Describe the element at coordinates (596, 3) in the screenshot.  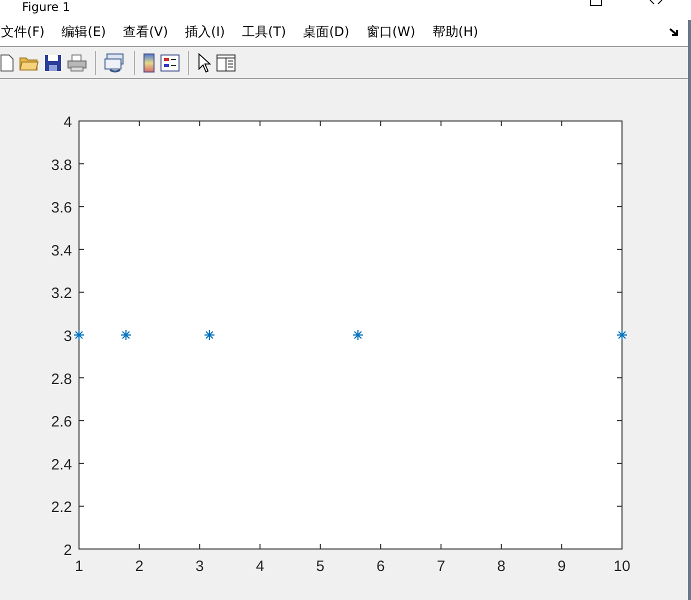
I see `maximize-icon` at that location.